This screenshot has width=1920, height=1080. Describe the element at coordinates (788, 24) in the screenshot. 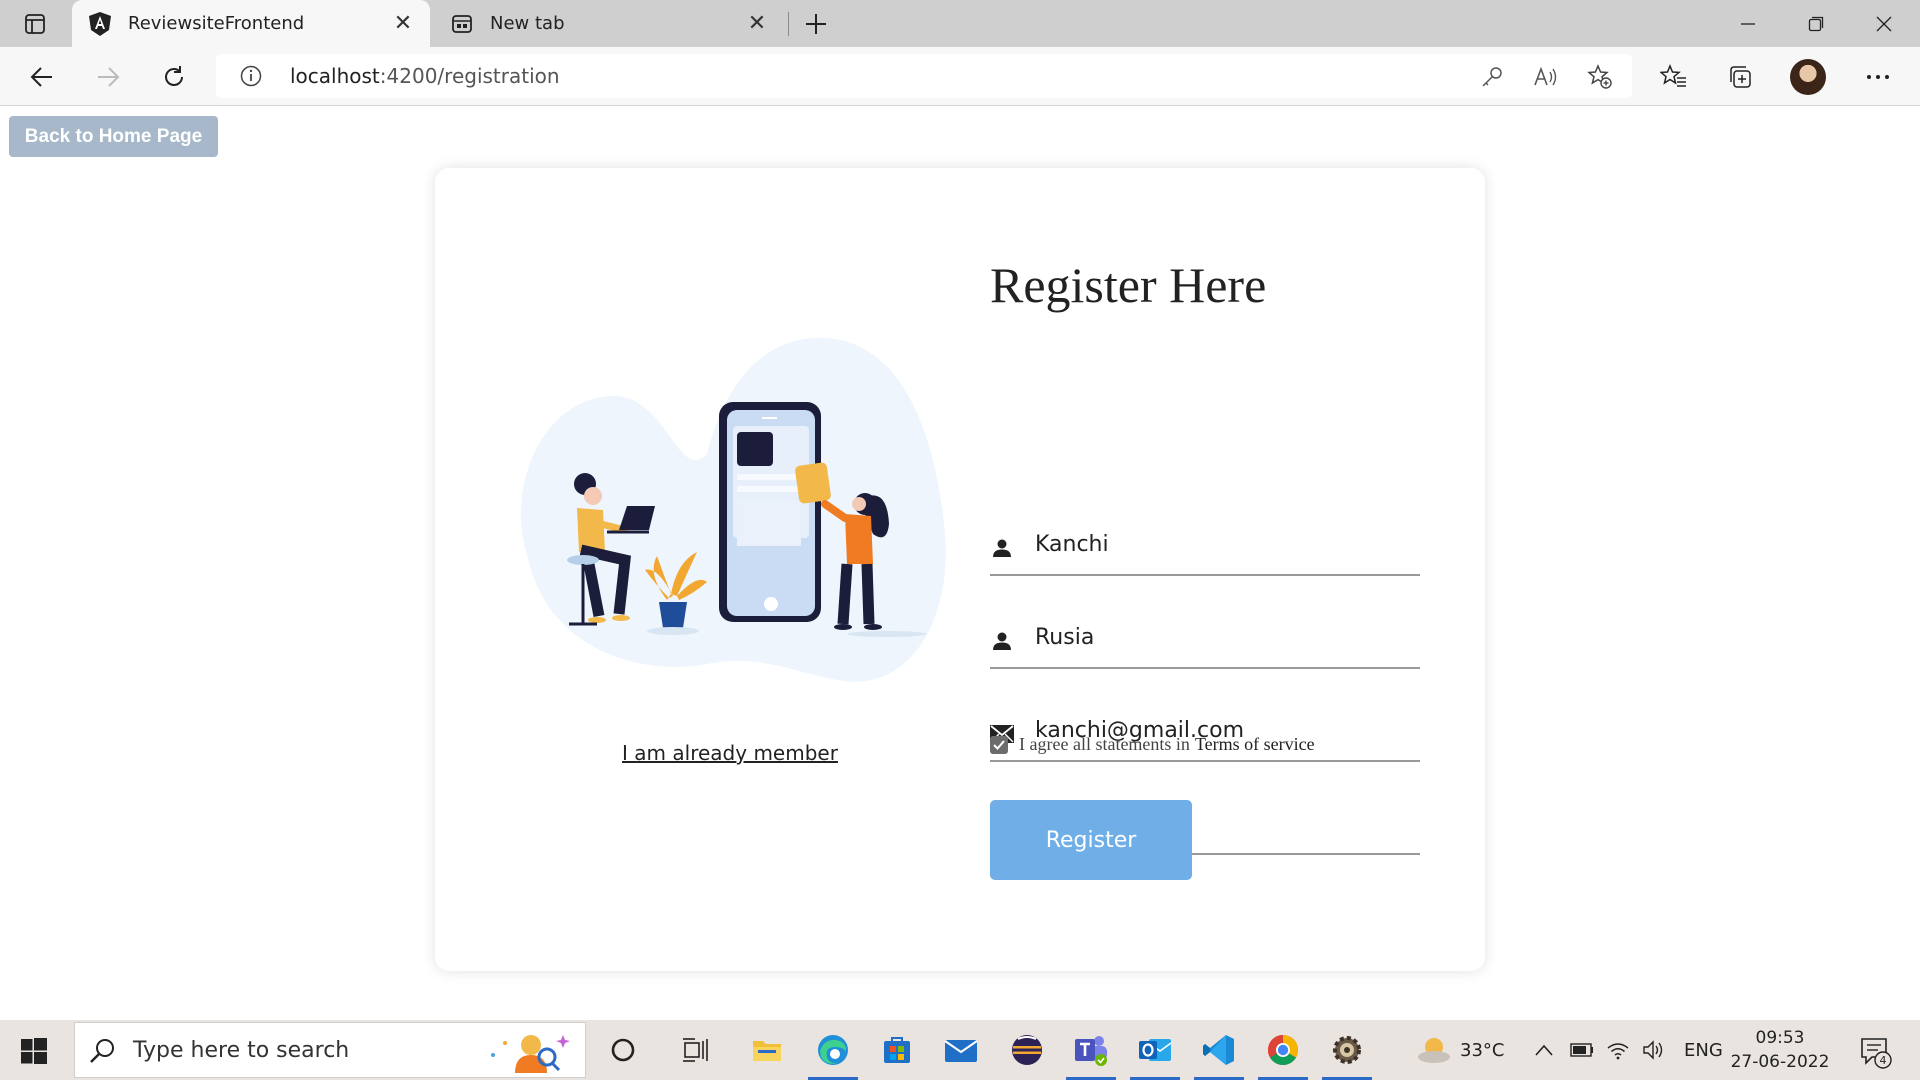

I see `tab-divider` at that location.